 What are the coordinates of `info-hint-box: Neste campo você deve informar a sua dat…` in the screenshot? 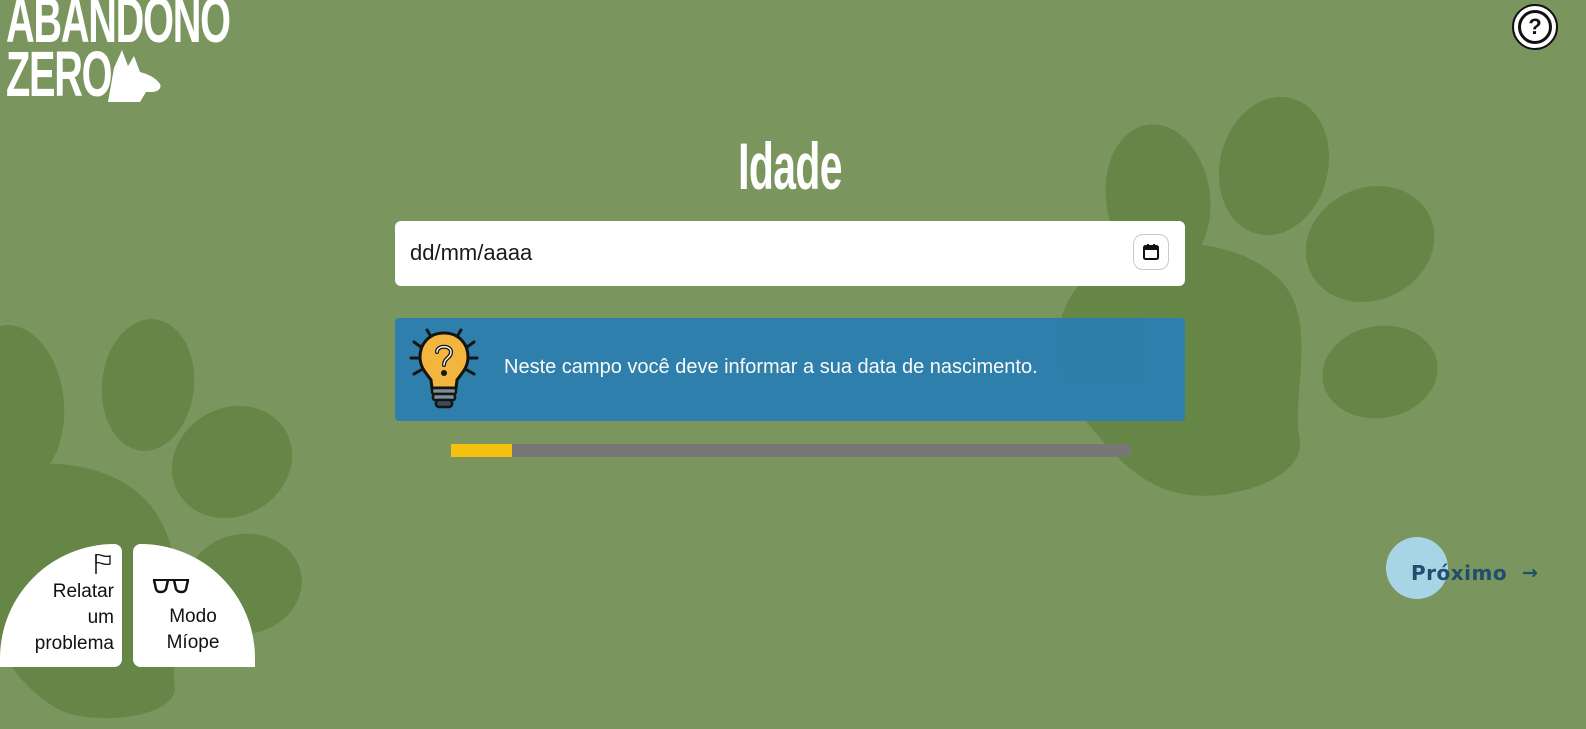 It's located at (790, 369).